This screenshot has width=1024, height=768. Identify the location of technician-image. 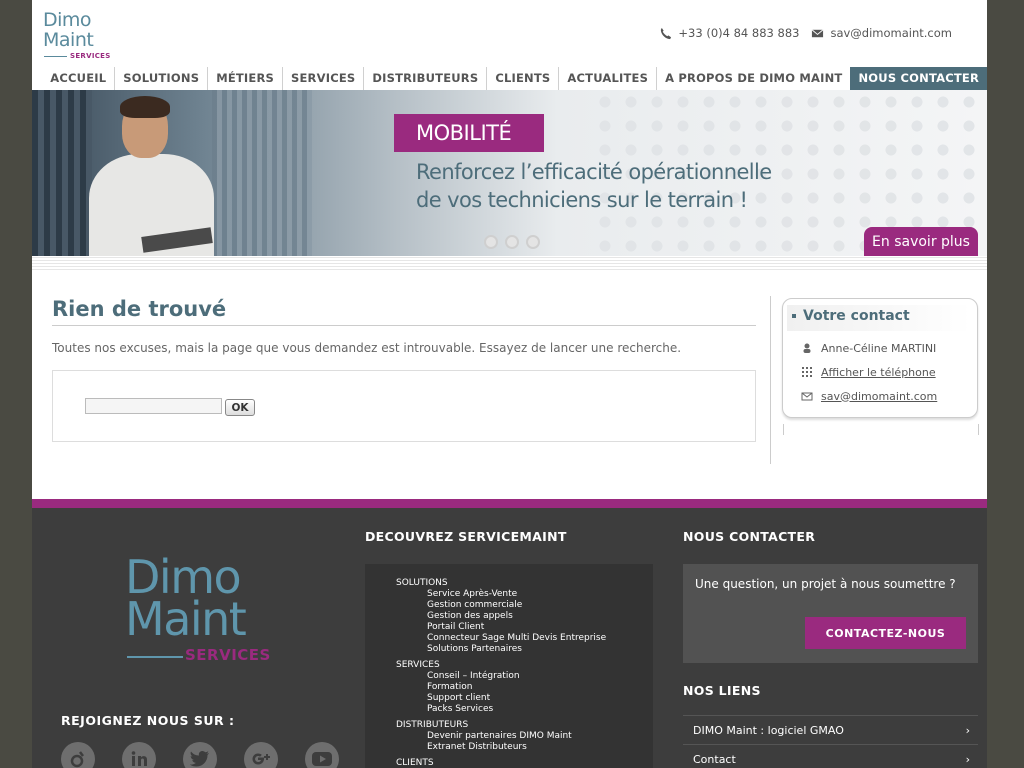
(149, 176).